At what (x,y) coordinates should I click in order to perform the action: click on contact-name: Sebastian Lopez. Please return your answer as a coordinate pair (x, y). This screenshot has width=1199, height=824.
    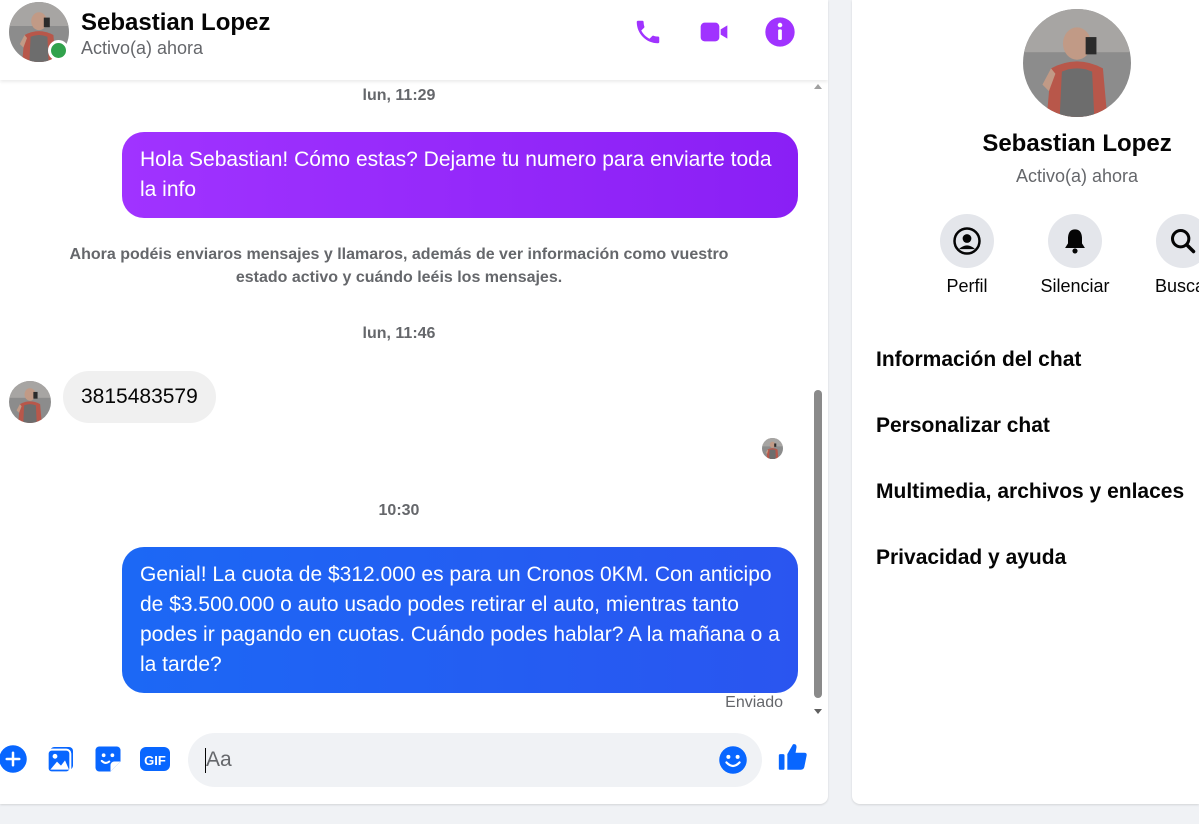
    Looking at the image, I should click on (175, 23).